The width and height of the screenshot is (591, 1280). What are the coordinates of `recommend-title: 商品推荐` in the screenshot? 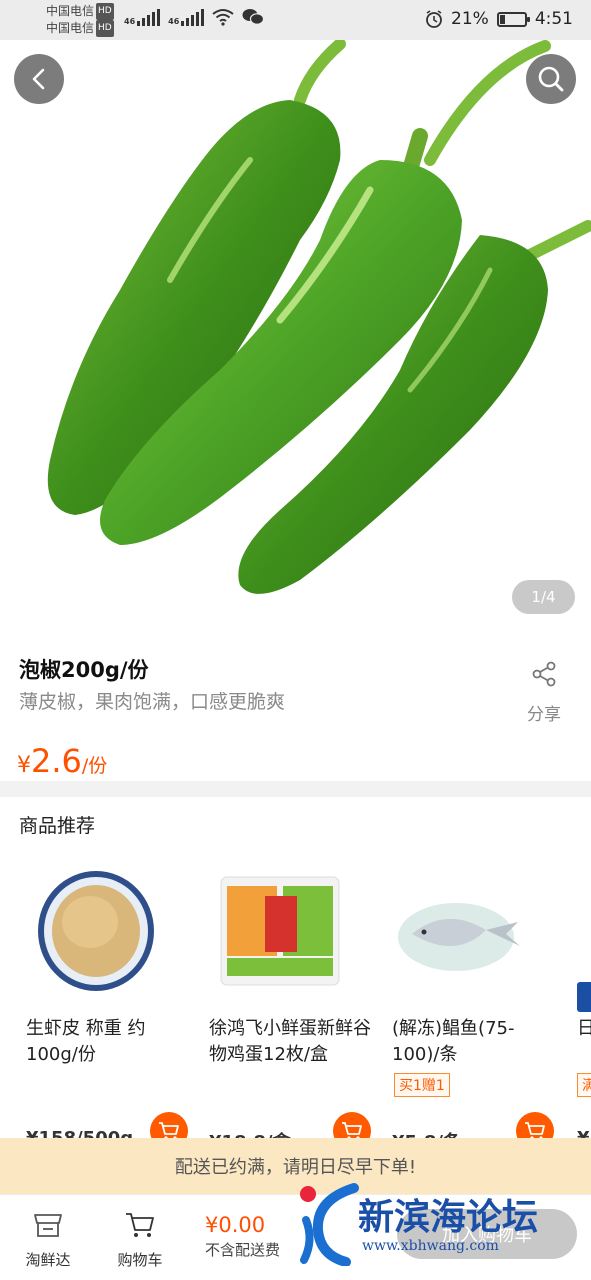 It's located at (57, 826).